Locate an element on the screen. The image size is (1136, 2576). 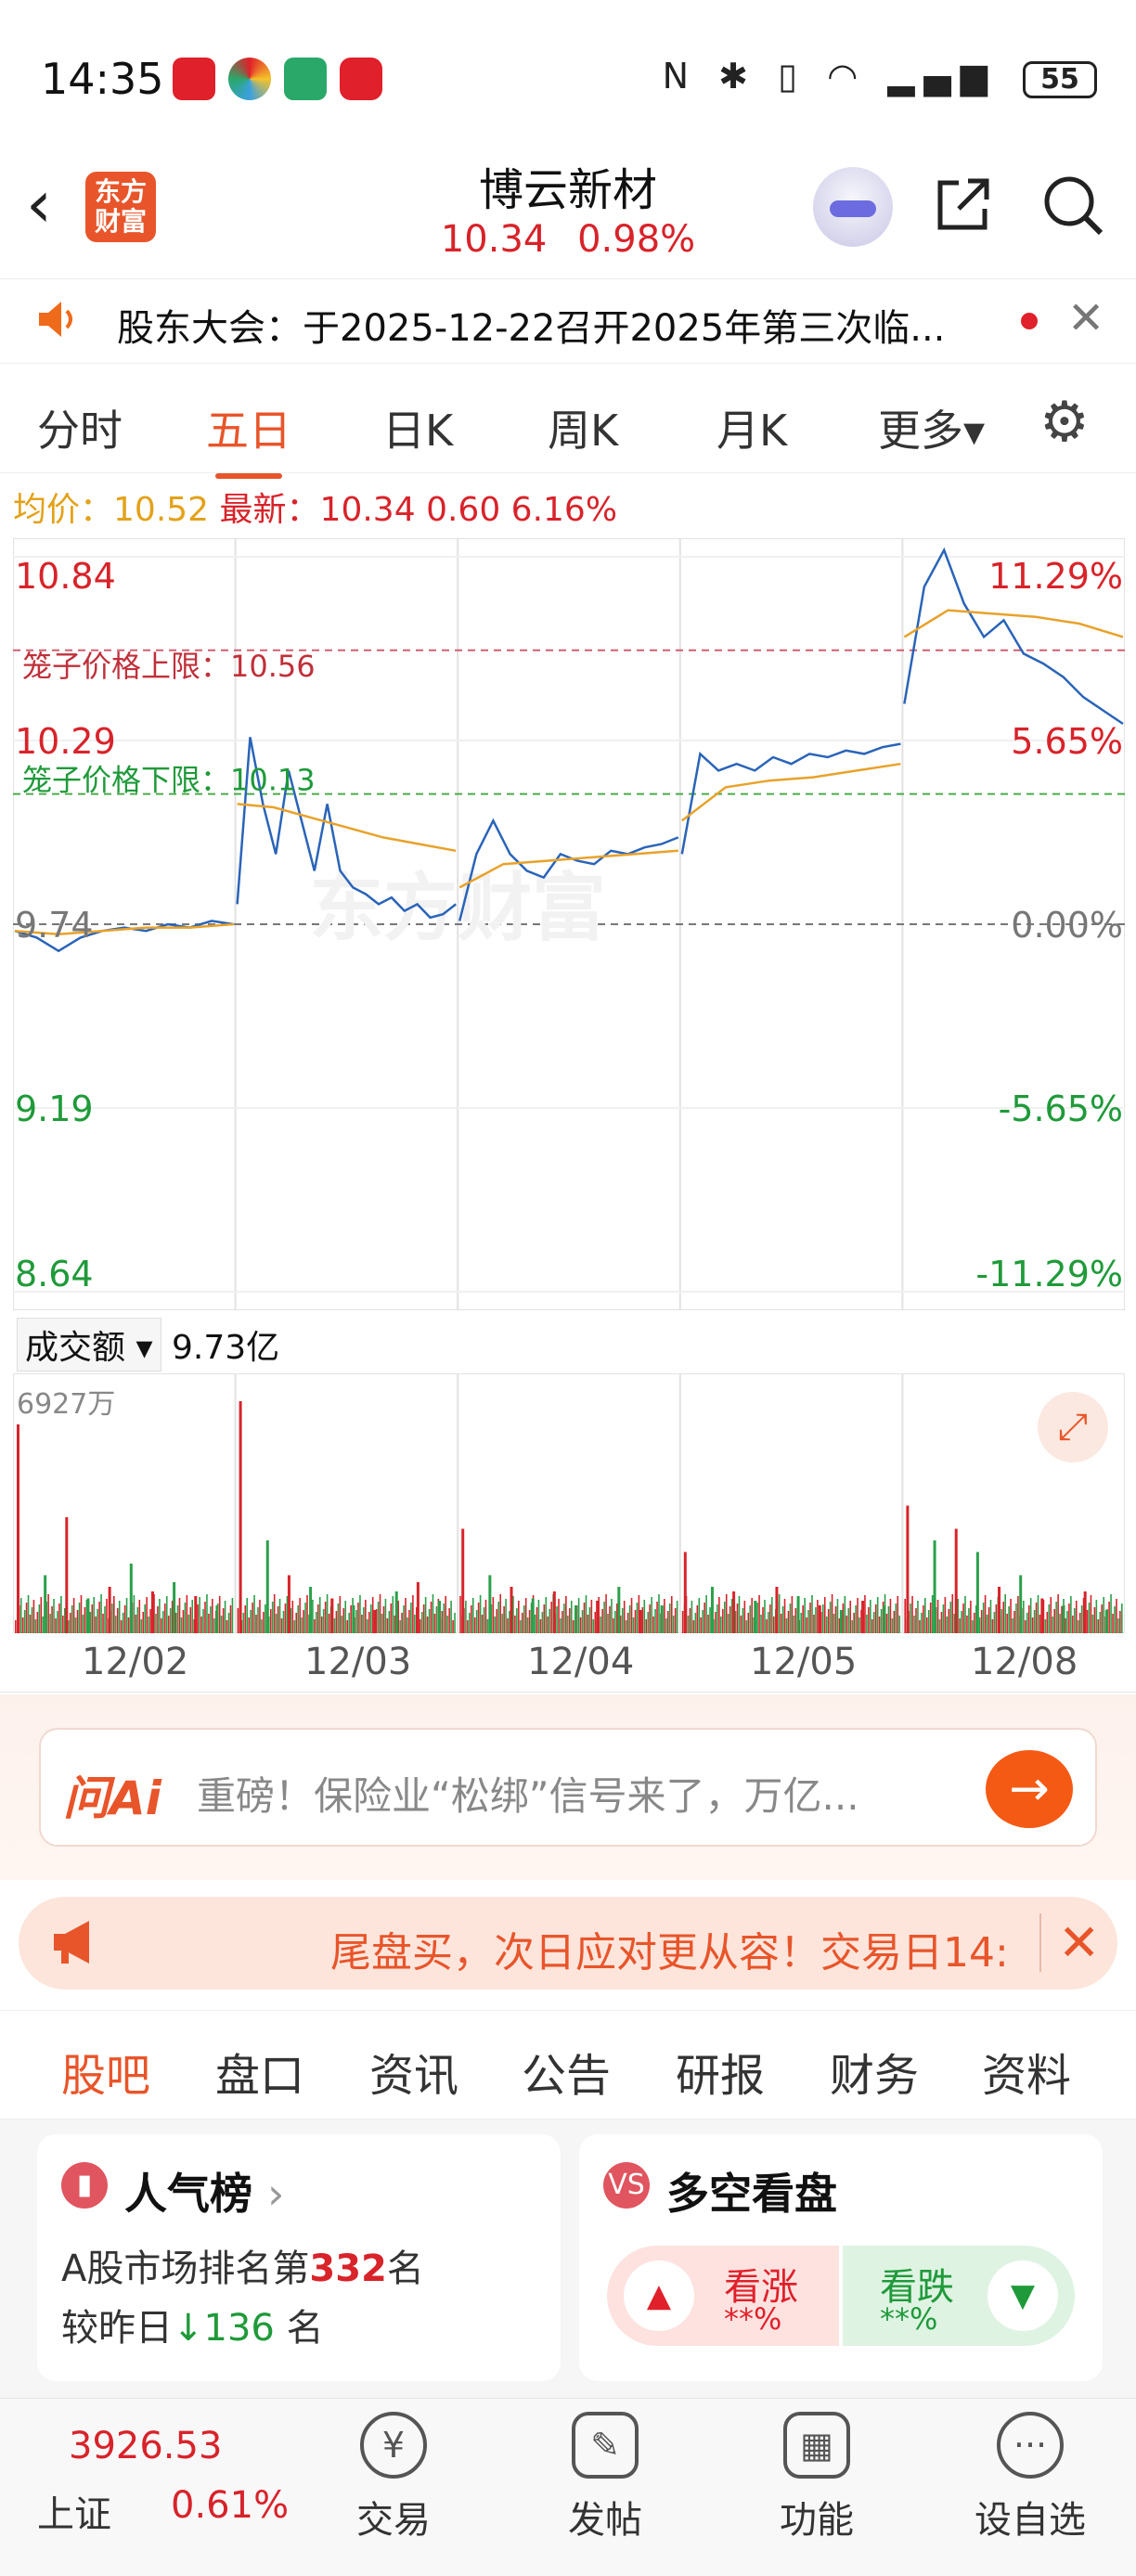
tab-day-k: 日K is located at coordinates (417, 427).